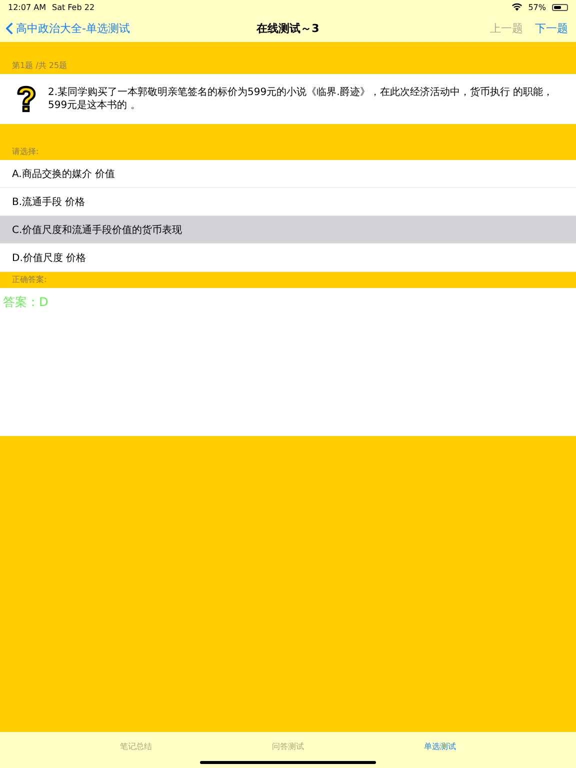 This screenshot has width=576, height=768. I want to click on nav-title: 在线测试～3, so click(288, 28).